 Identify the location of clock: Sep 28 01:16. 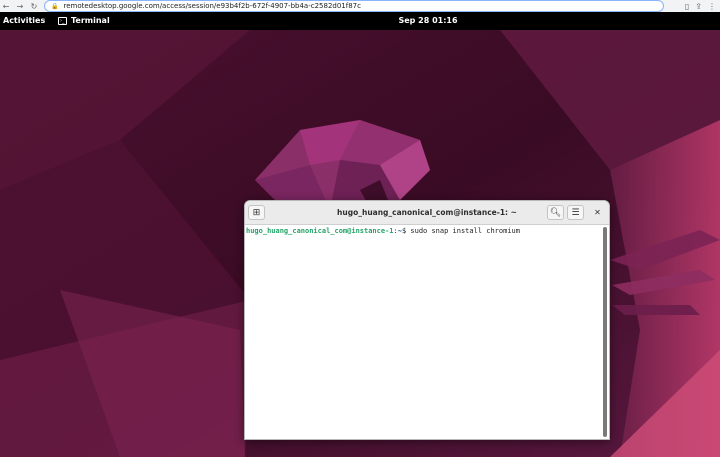
(360, 20).